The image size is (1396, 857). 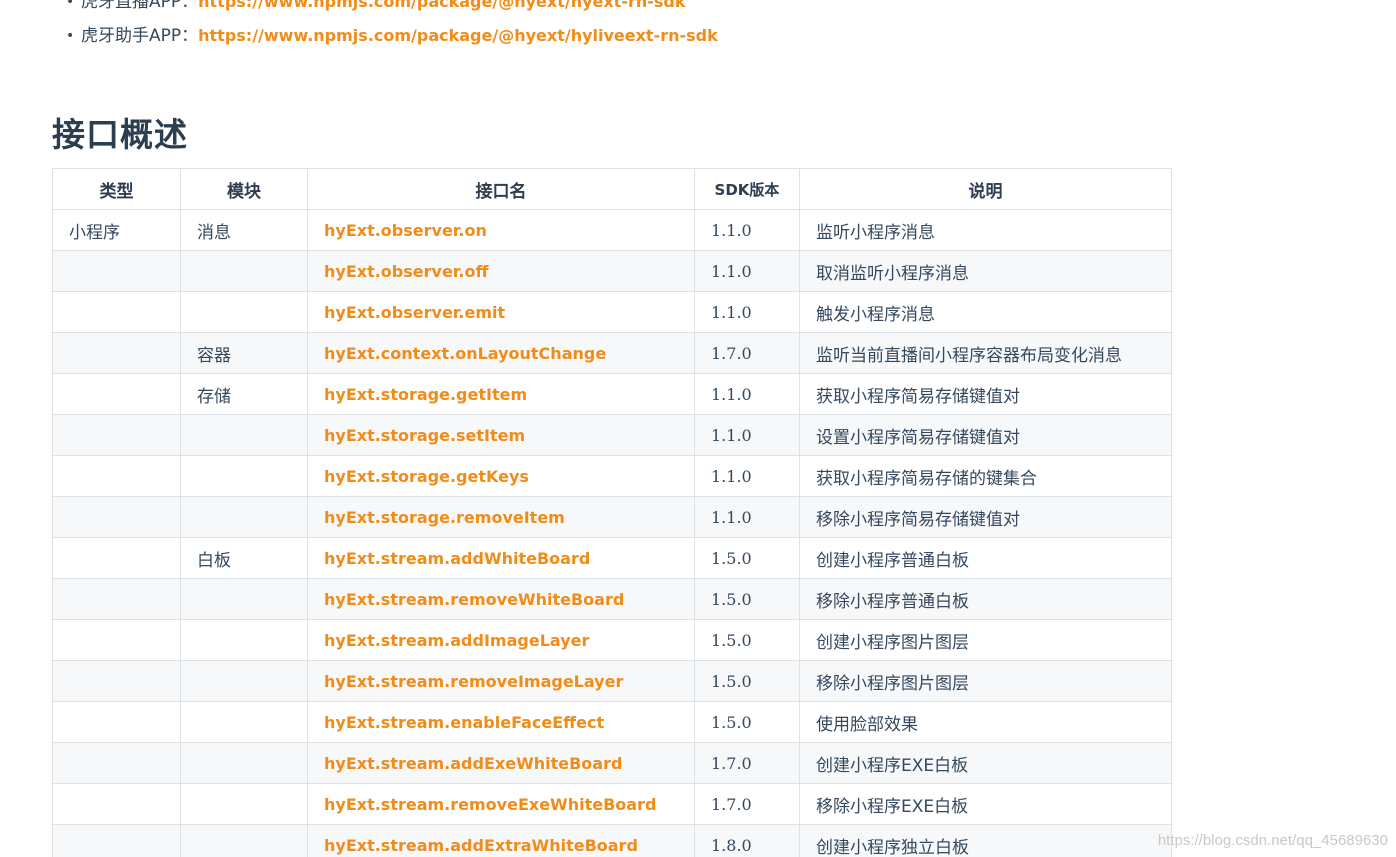 I want to click on cell-description: 创建小程序EXE白板, so click(x=985, y=763).